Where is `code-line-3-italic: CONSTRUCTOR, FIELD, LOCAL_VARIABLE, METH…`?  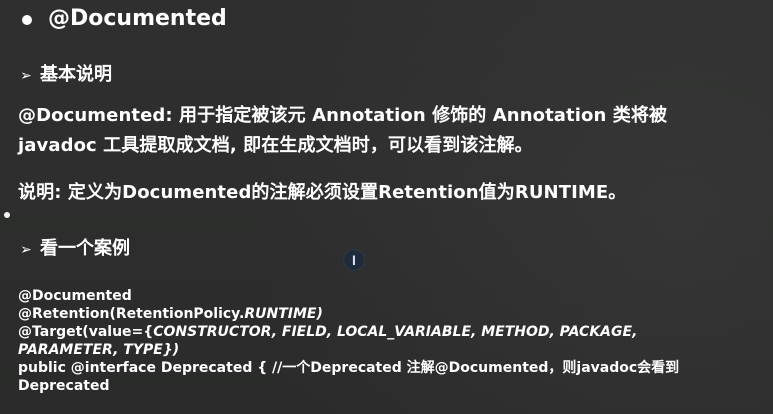
code-line-3-italic: CONSTRUCTOR, FIELD, LOCAL_VARIABLE, METH… is located at coordinates (395, 332).